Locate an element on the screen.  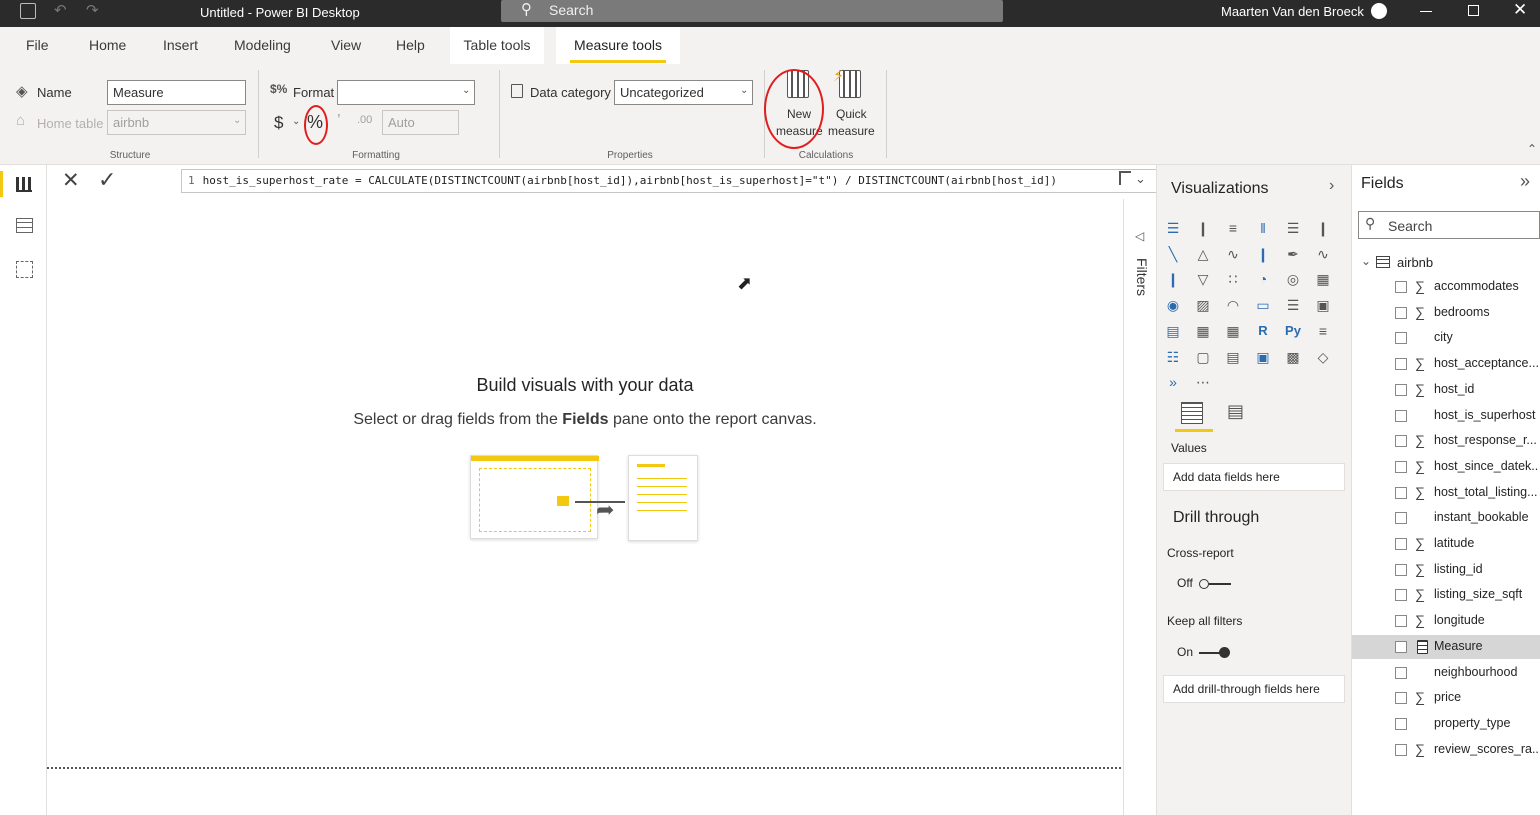
filters-pane-collapsed: ◁ Filters is located at coordinates (1139, 507).